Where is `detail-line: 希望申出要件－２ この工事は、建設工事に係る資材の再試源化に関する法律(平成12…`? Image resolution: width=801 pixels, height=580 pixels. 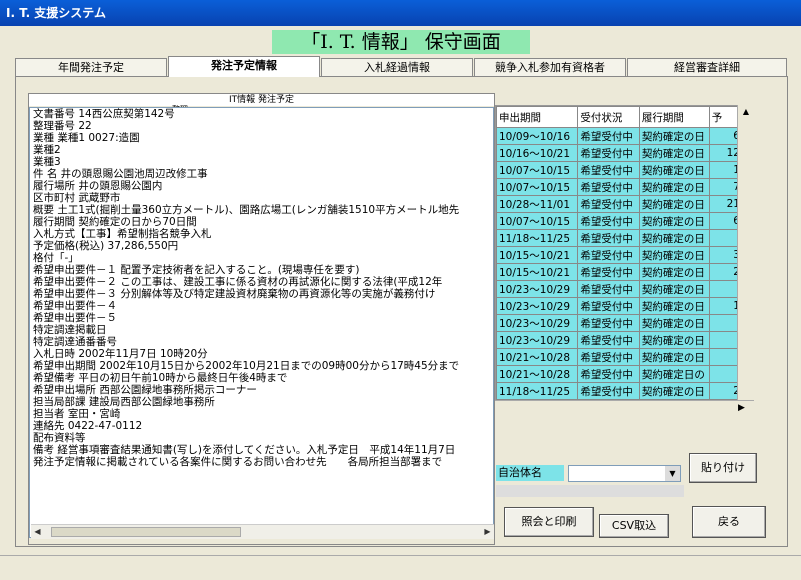 detail-line: 希望申出要件－２ この工事は、建設工事に係る資材の再試源化に関する法律(平成12… is located at coordinates (238, 282).